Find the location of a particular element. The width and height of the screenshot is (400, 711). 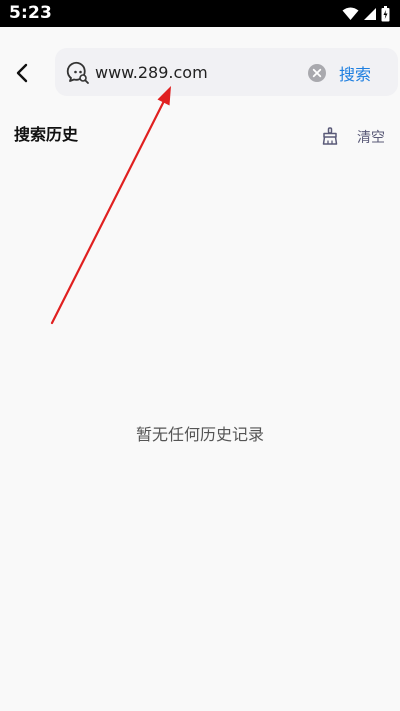

wifi-icon is located at coordinates (350, 13).